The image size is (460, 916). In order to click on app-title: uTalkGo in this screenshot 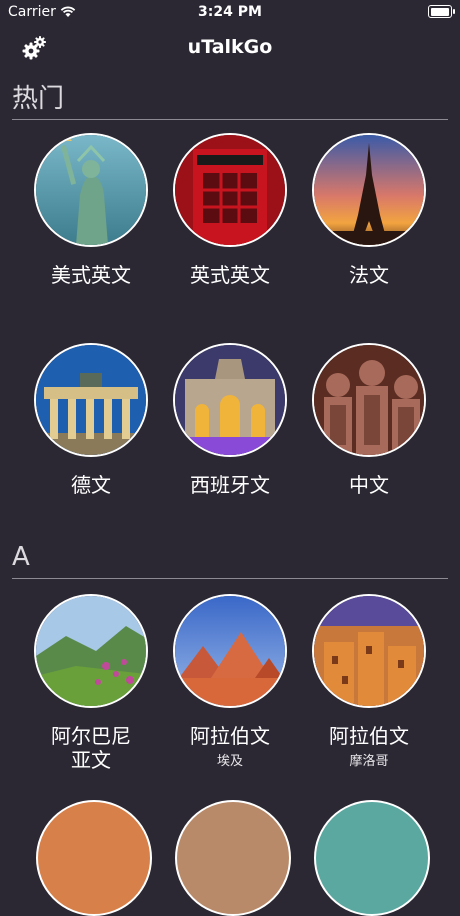, I will do `click(230, 47)`.